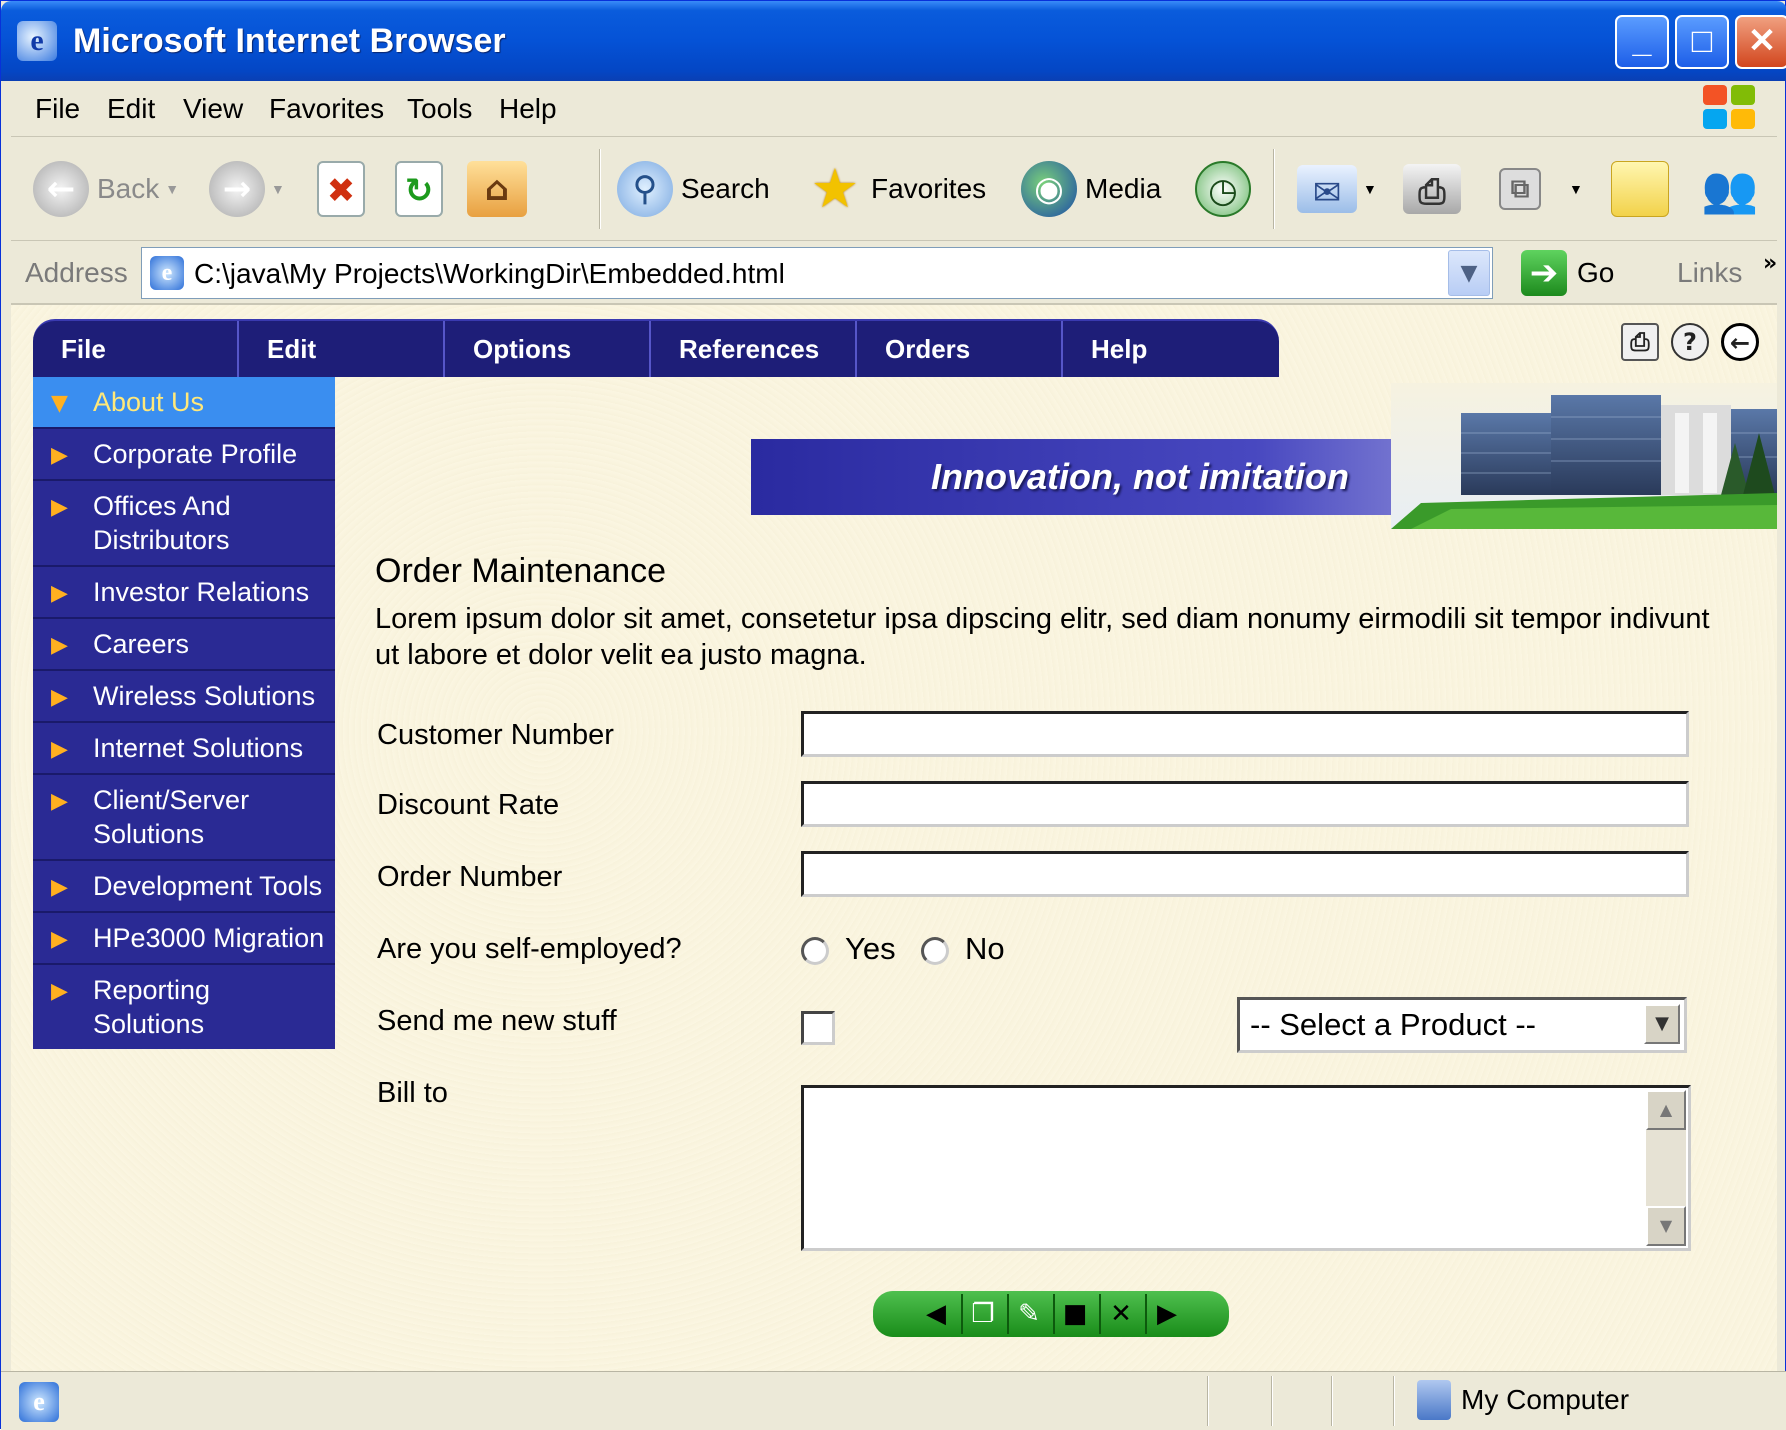 Image resolution: width=1786 pixels, height=1430 pixels. I want to click on go-label: Go, so click(1596, 272).